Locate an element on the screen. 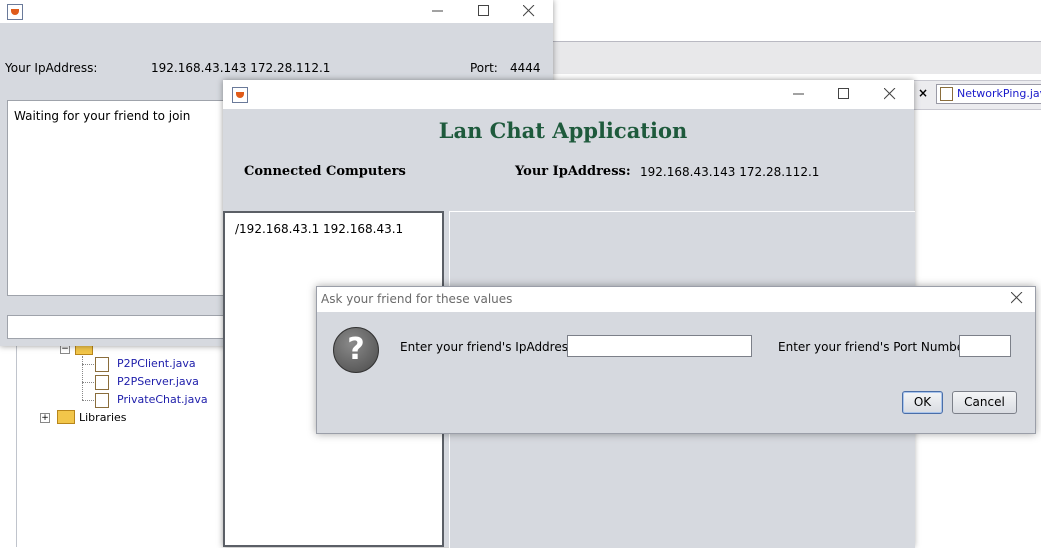  tree-item-p2pclient: P2PClient.java is located at coordinates (156, 363).